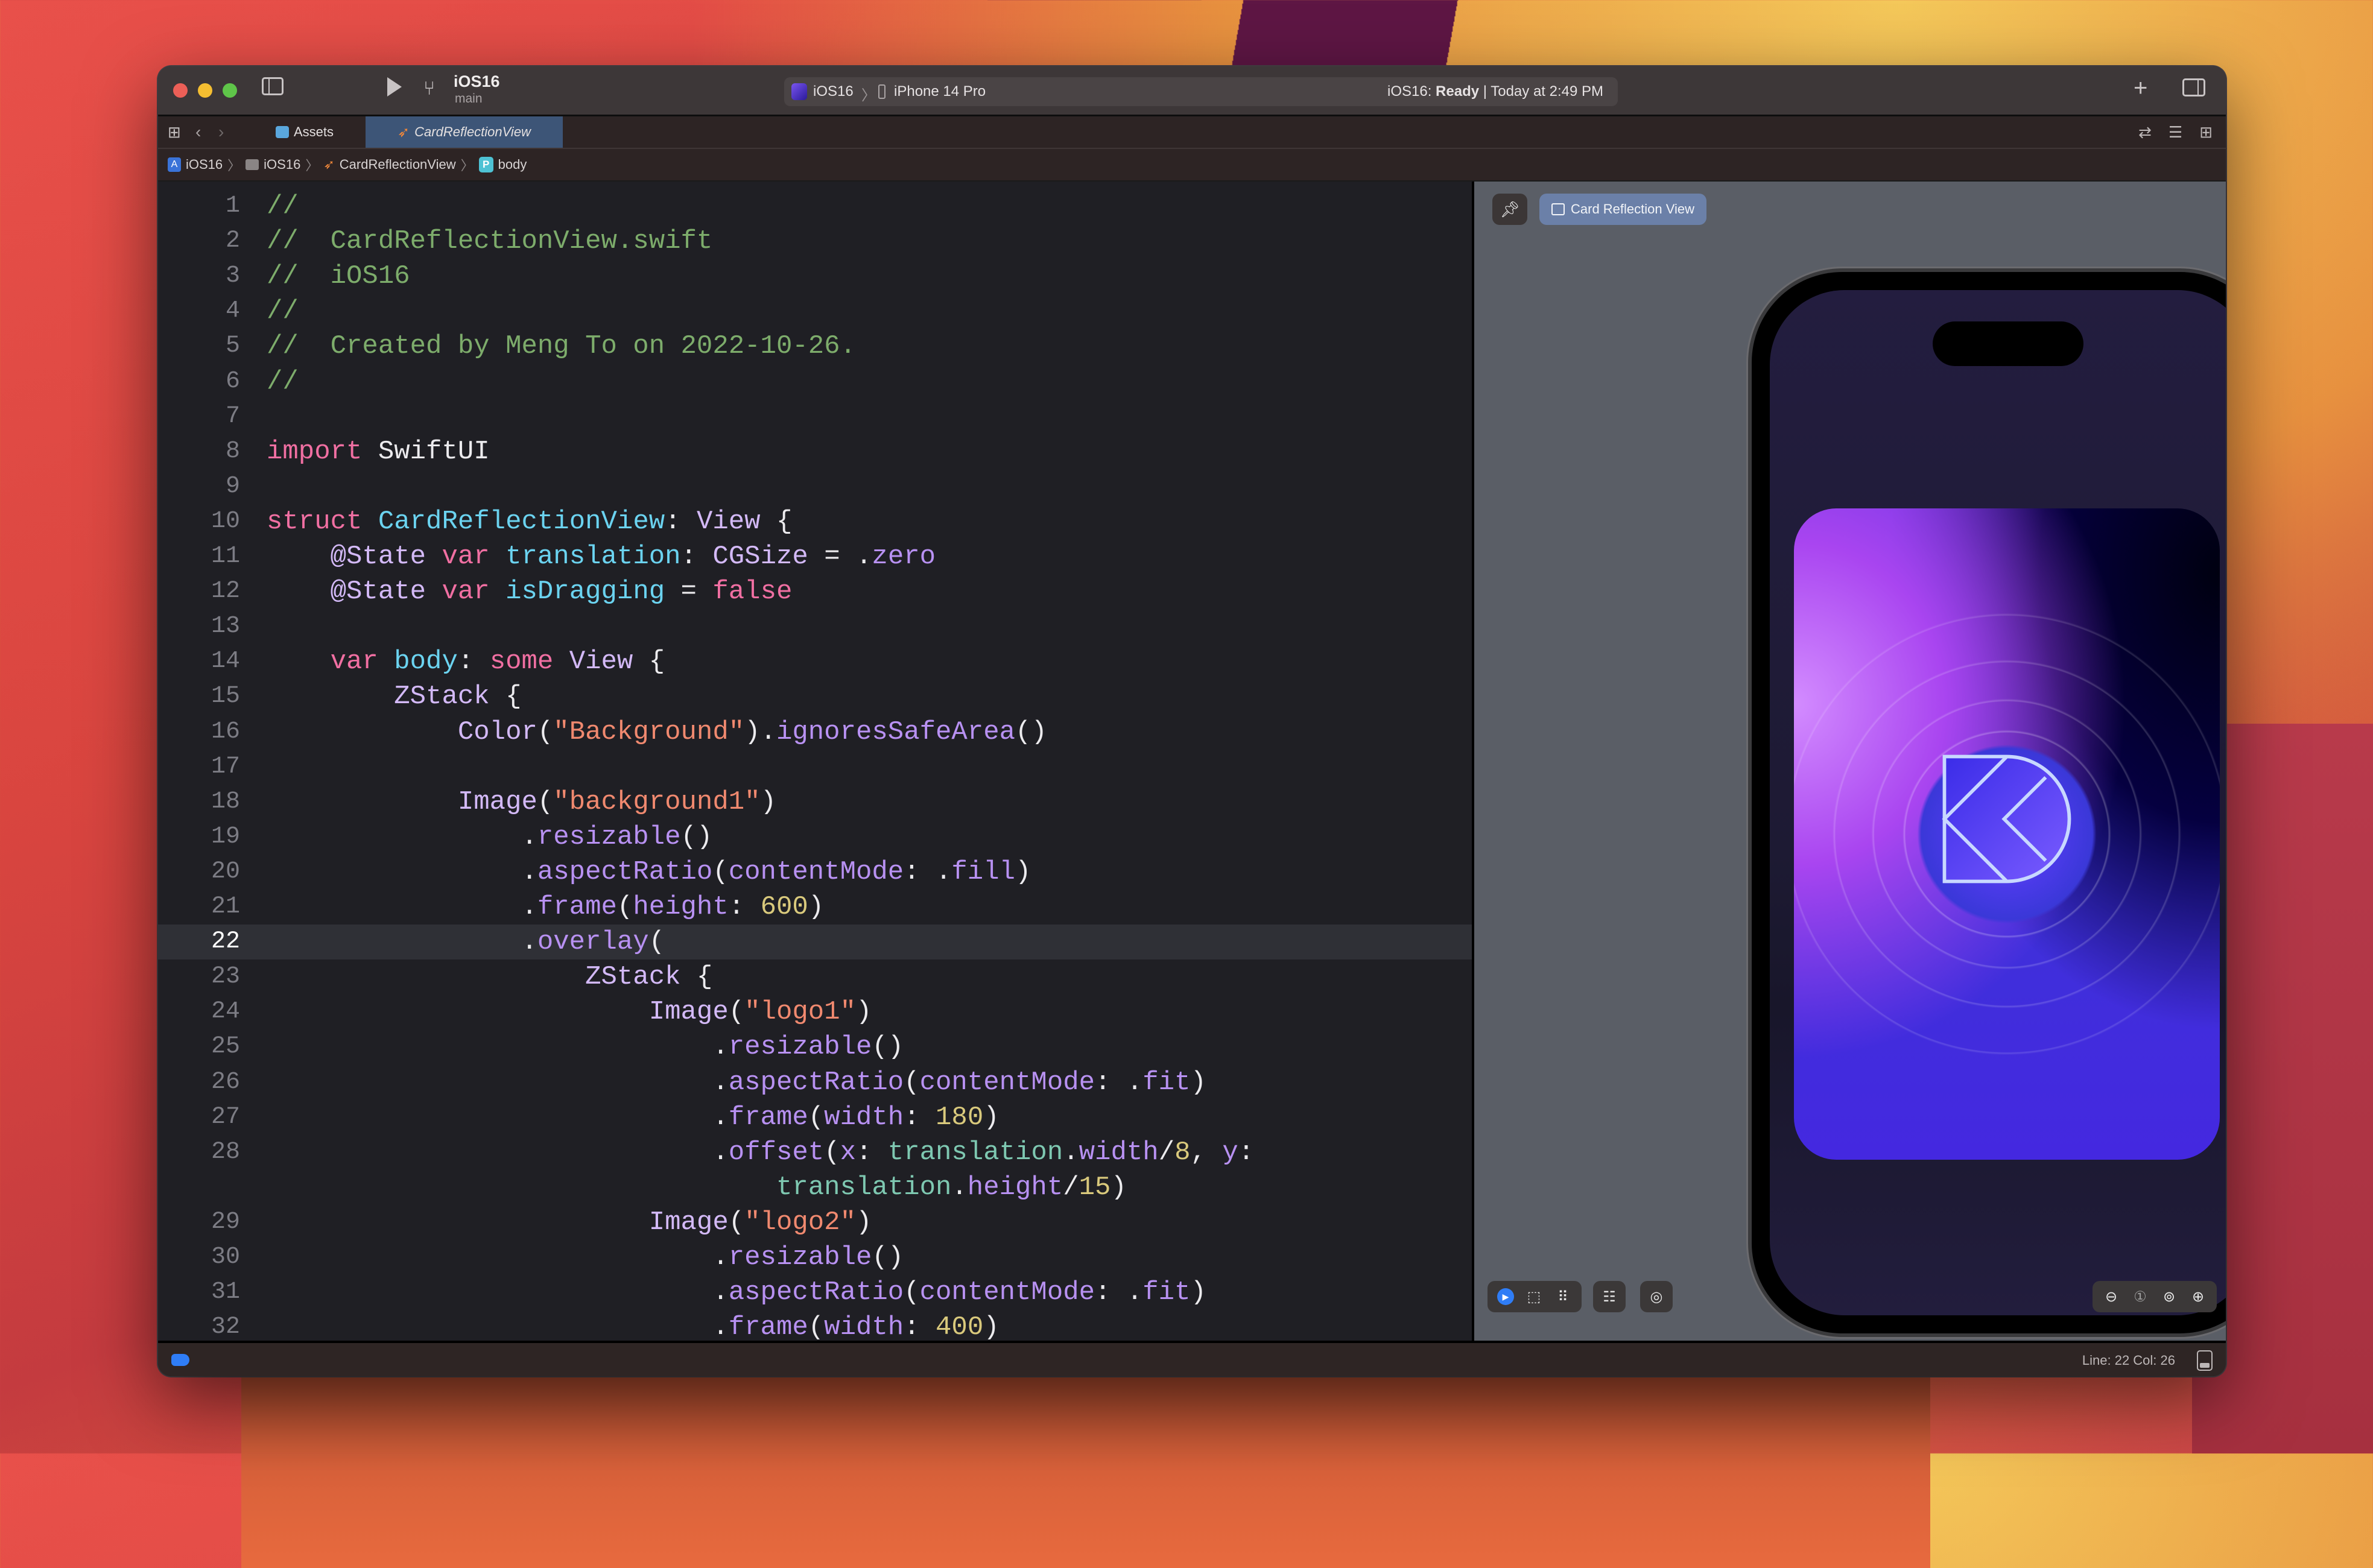 The width and height of the screenshot is (2373, 1568). What do you see at coordinates (815, 521) in the screenshot?
I see `code-line: 10 struct CardReflectionView: View {` at bounding box center [815, 521].